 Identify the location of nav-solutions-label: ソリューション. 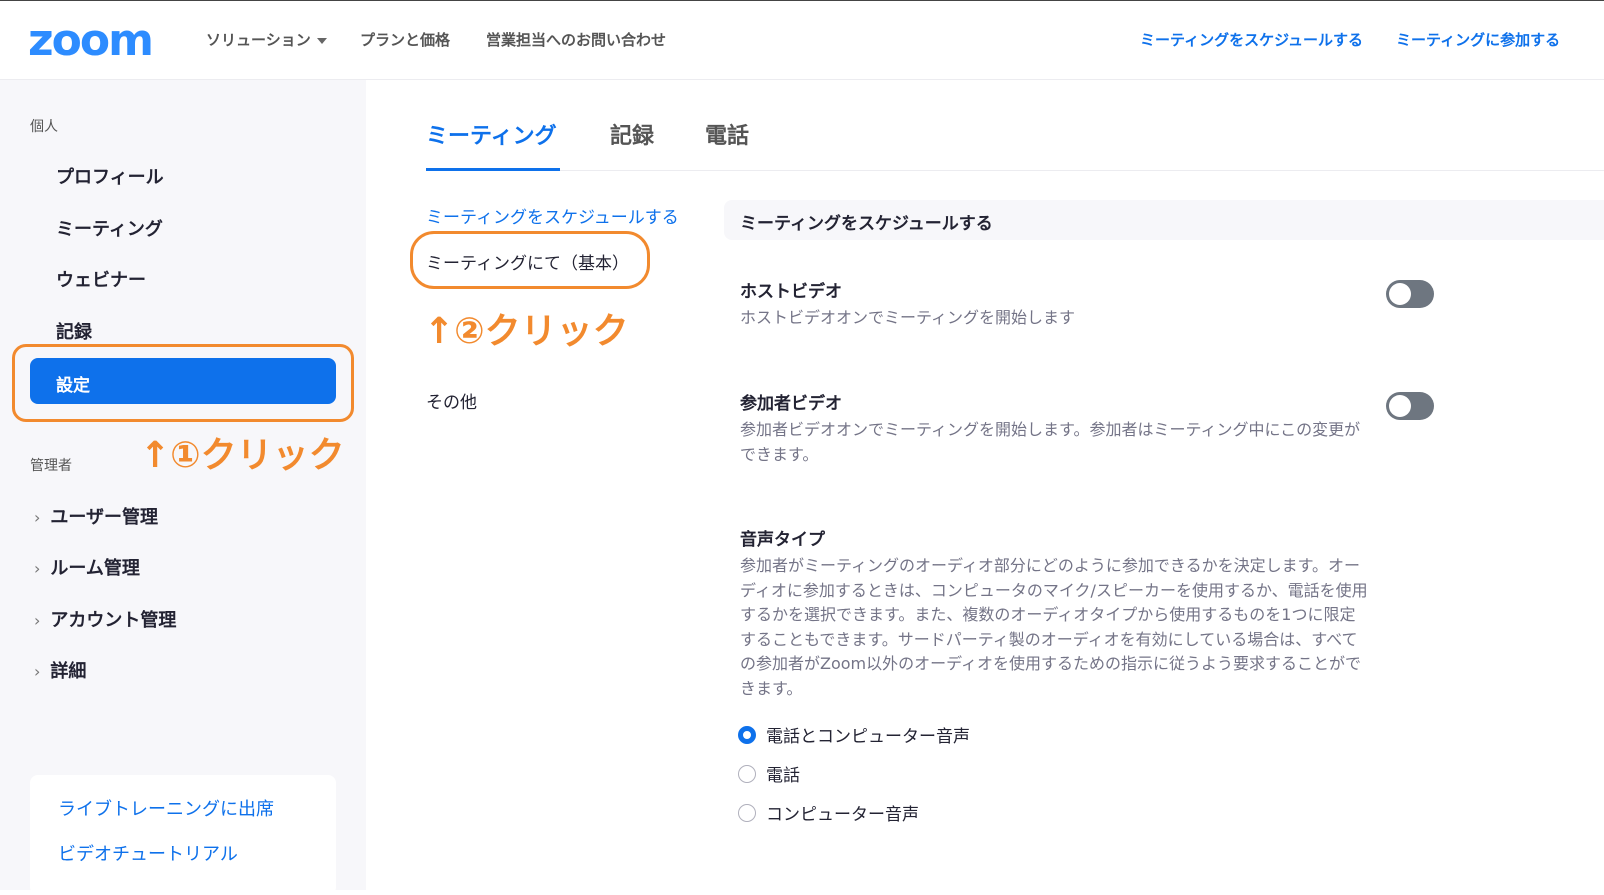
(258, 40).